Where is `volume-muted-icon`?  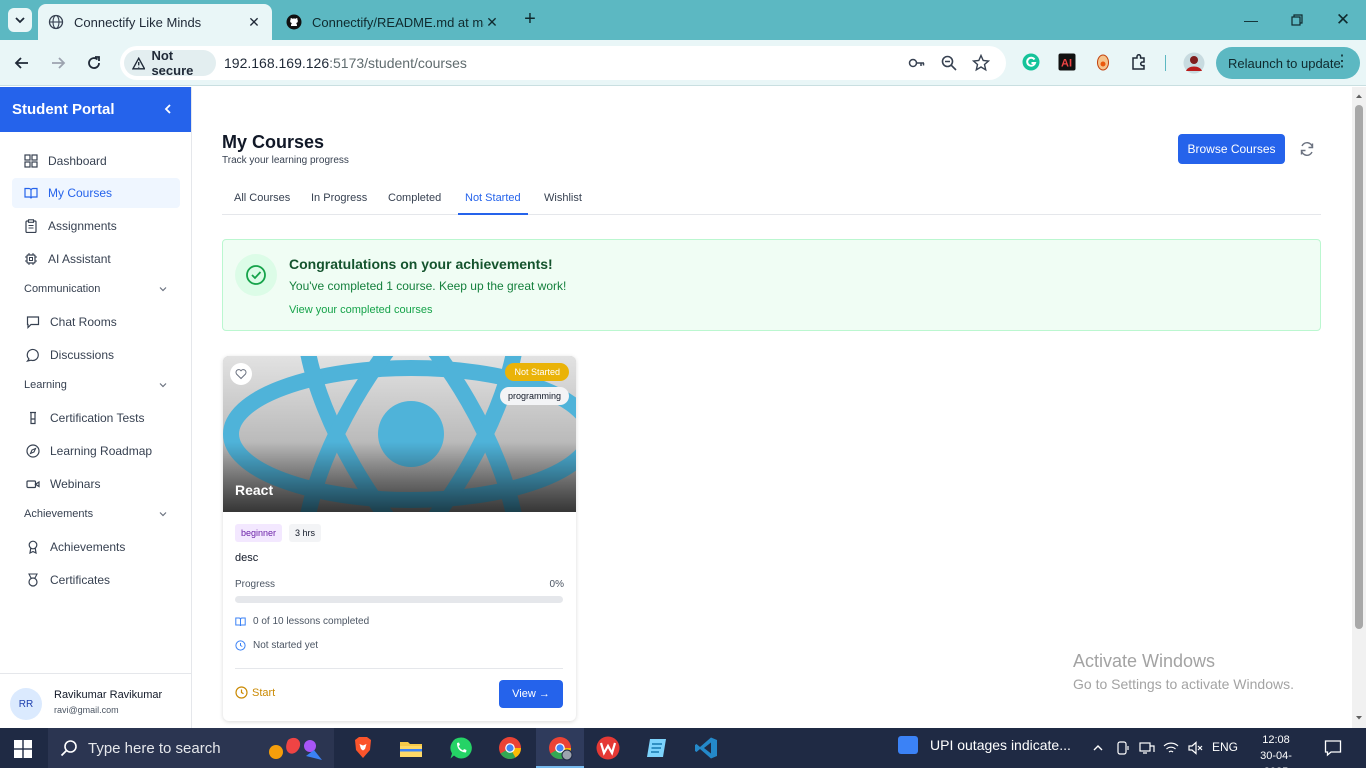 volume-muted-icon is located at coordinates (1195, 748).